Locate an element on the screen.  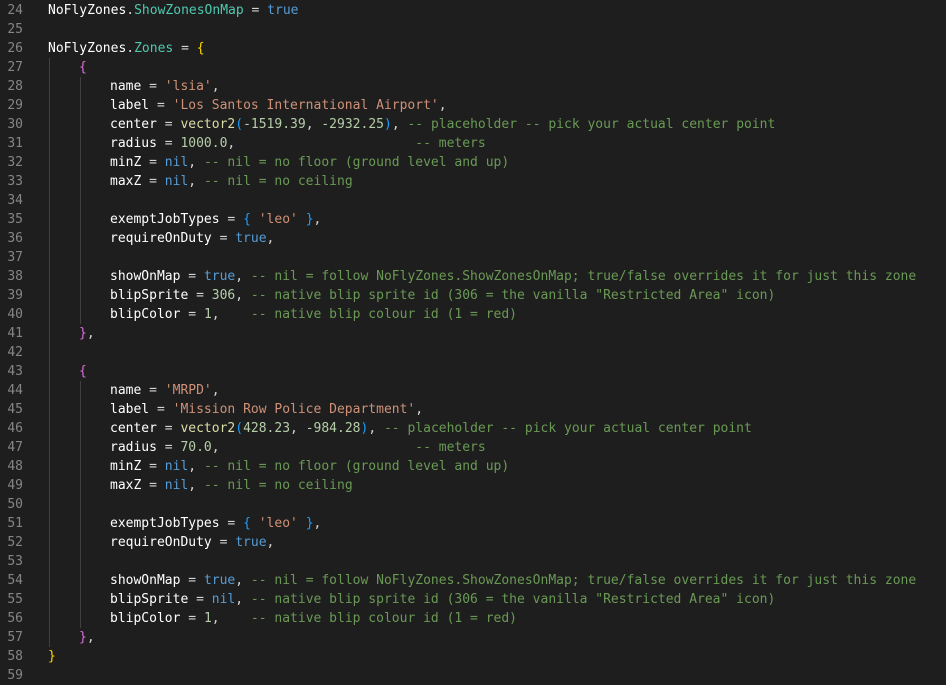
code-line: 35 exemptJobTypes = { 'leo' }, is located at coordinates (473, 219).